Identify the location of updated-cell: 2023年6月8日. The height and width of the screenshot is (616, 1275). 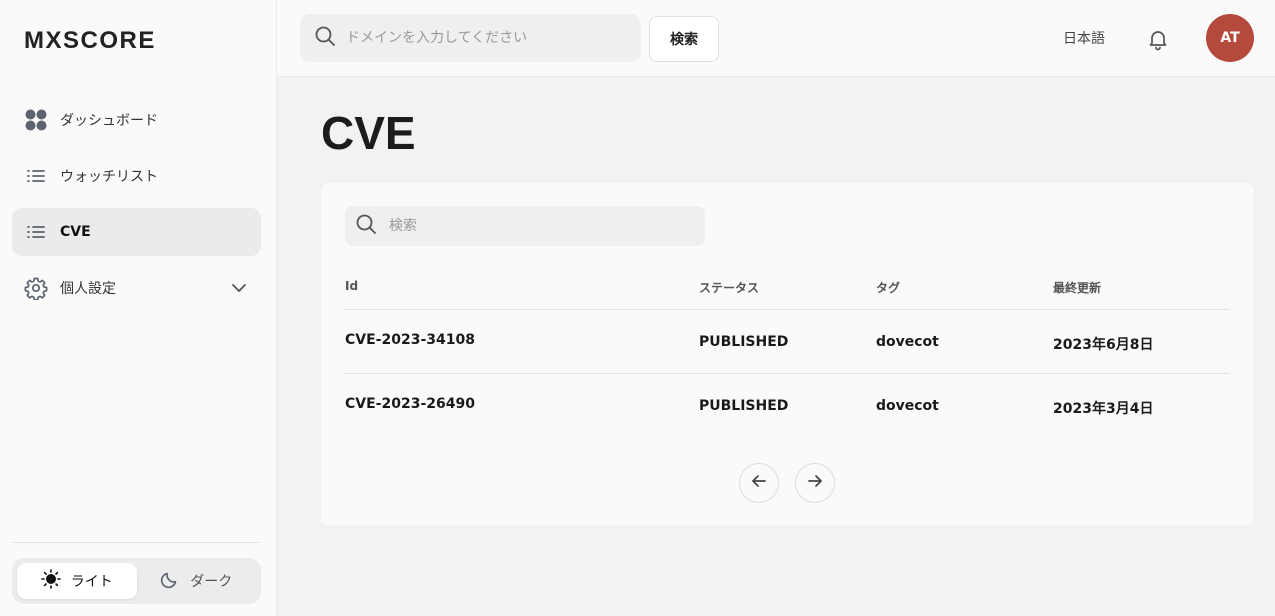
(1103, 345).